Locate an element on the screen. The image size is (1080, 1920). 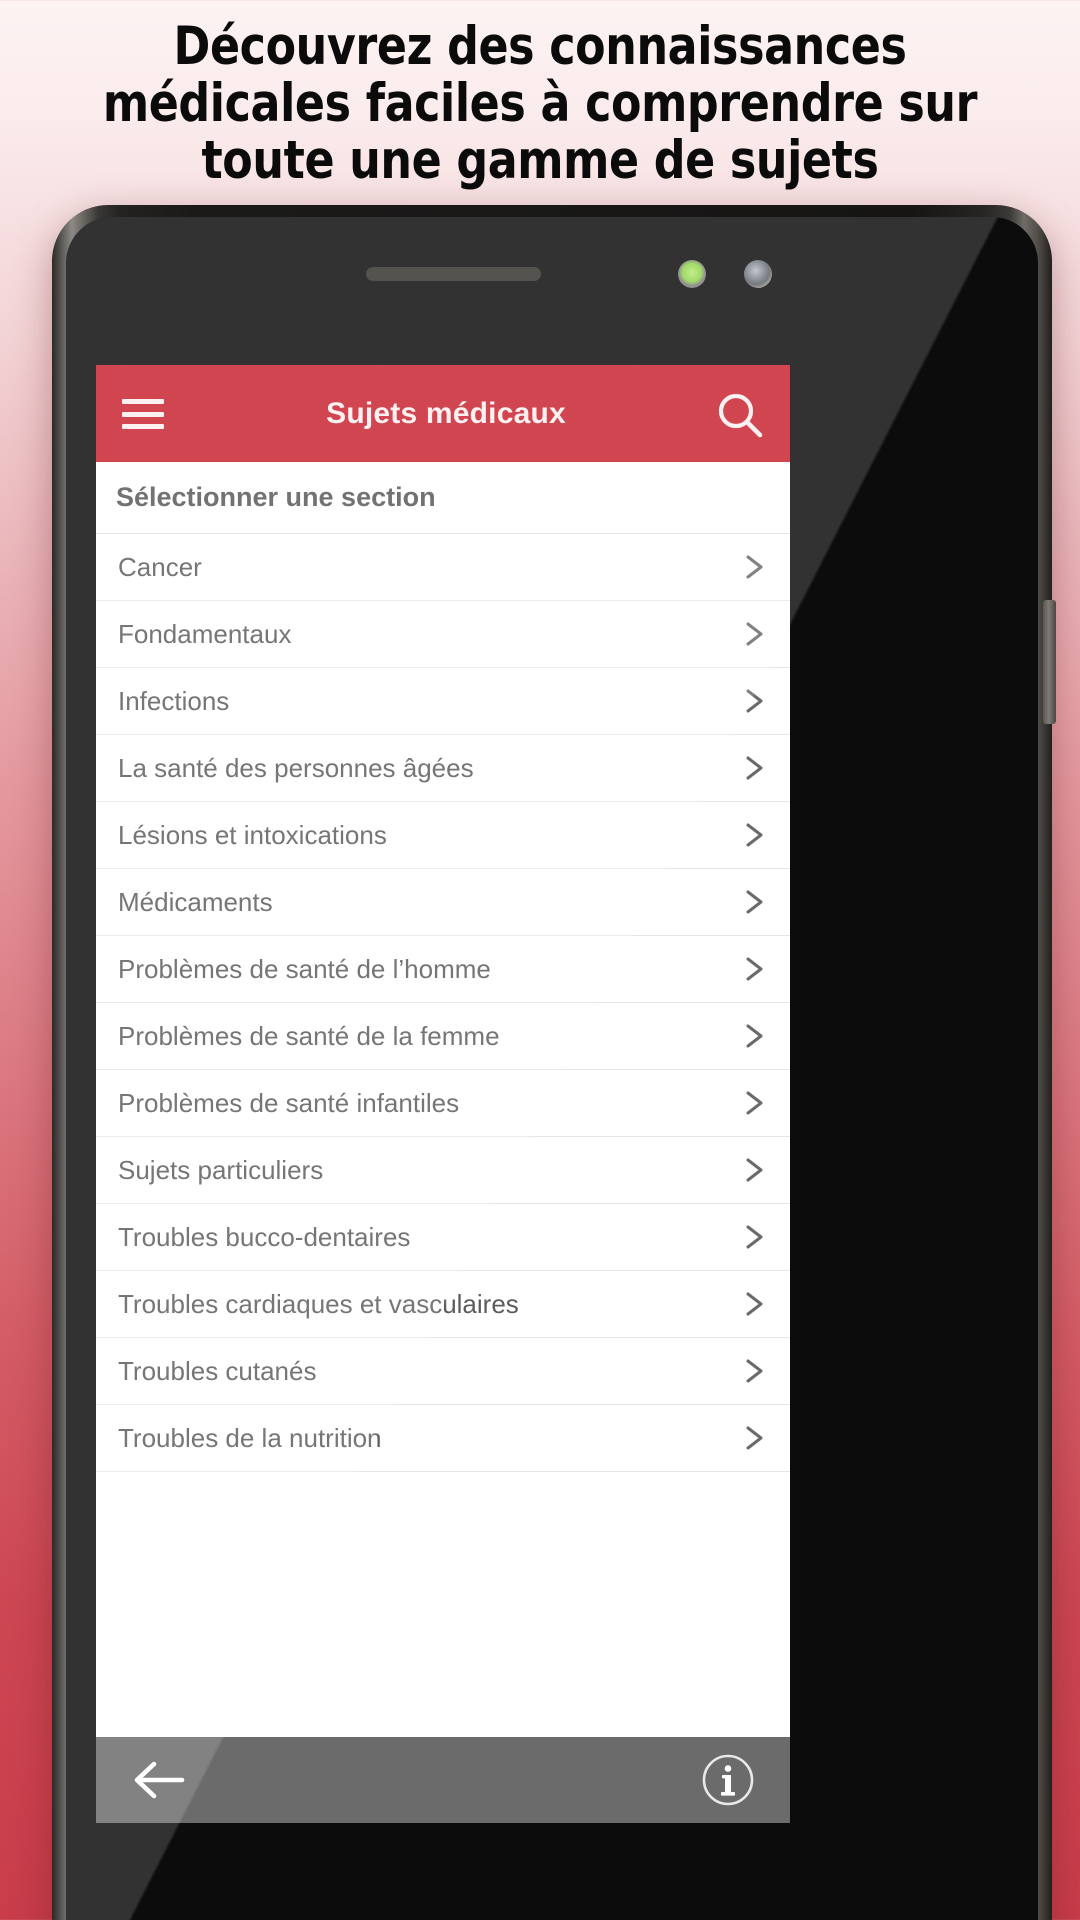
topic-row: Lésions et intoxications is located at coordinates (443, 835).